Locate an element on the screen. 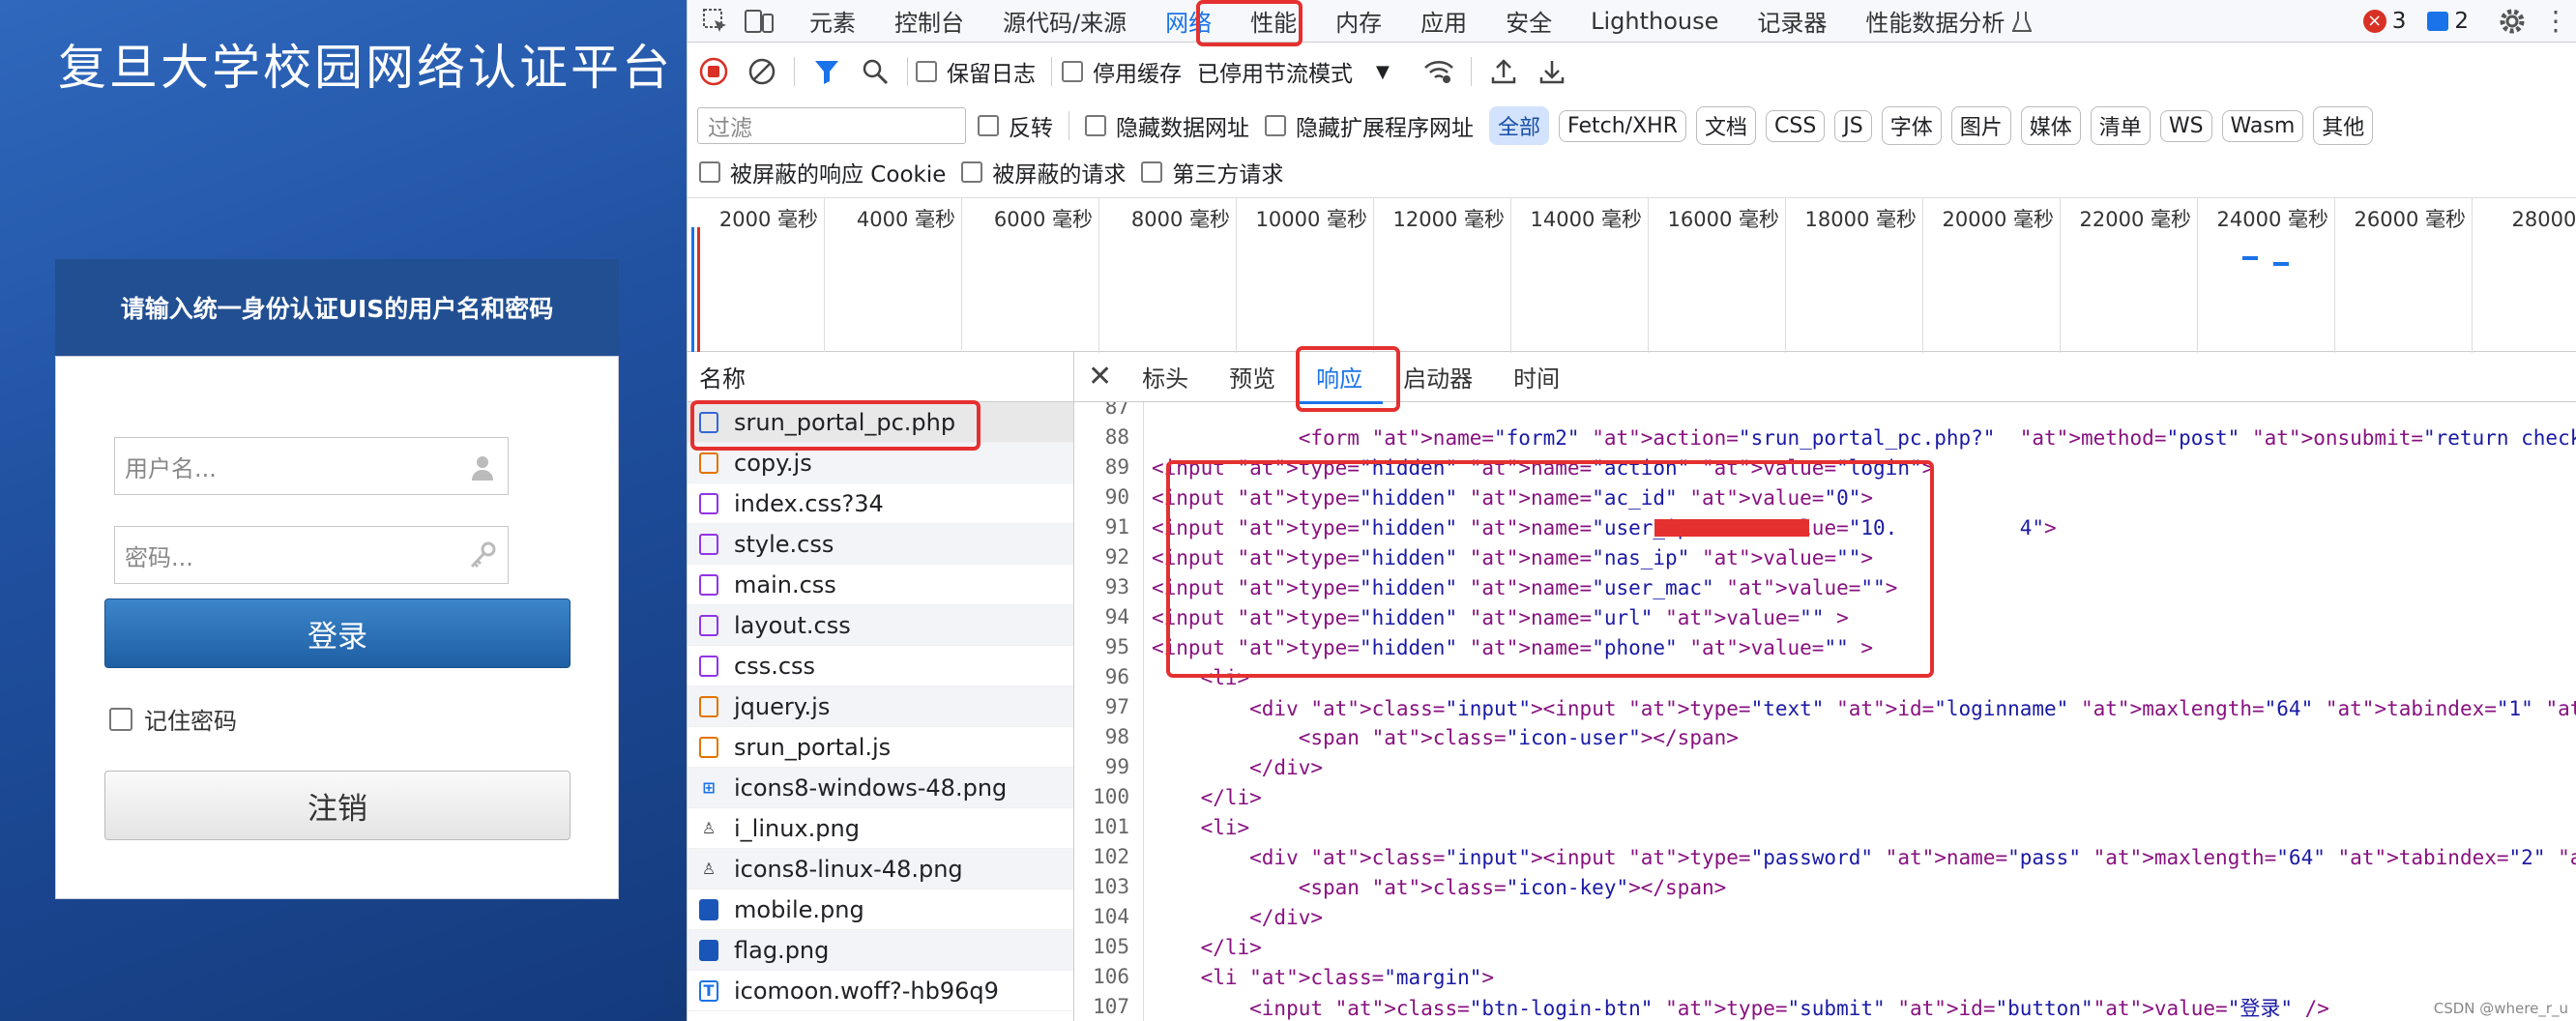  type-filter-chip: 全部 is located at coordinates (1519, 125).